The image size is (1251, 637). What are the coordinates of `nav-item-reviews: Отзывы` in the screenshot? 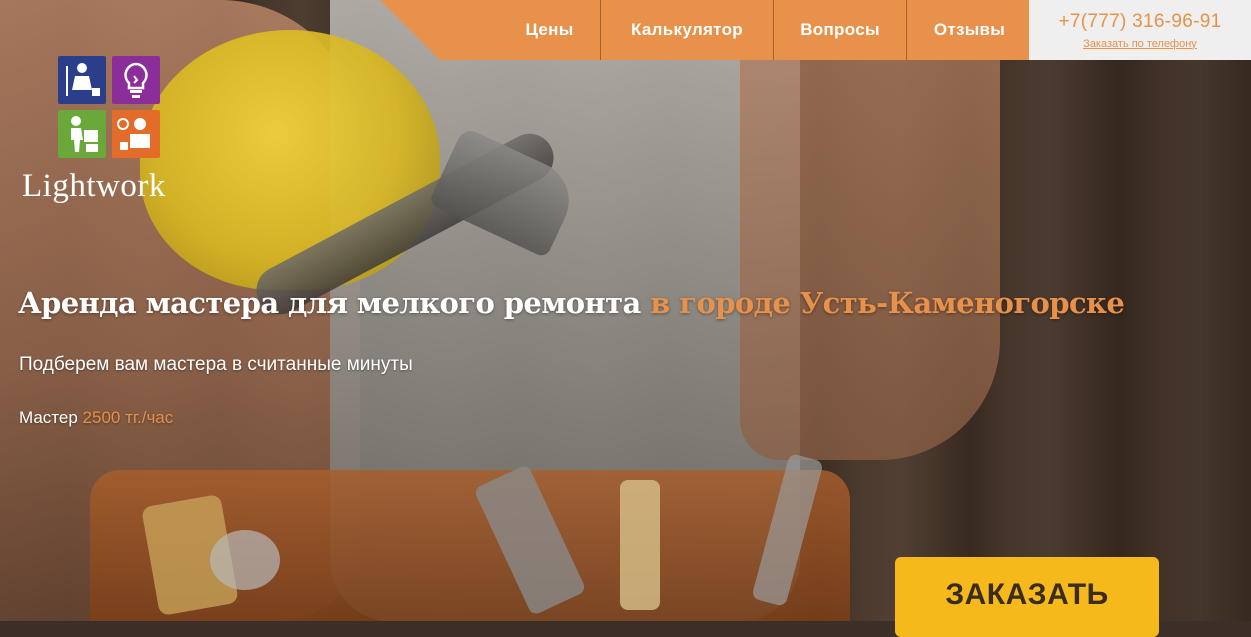 It's located at (969, 30).